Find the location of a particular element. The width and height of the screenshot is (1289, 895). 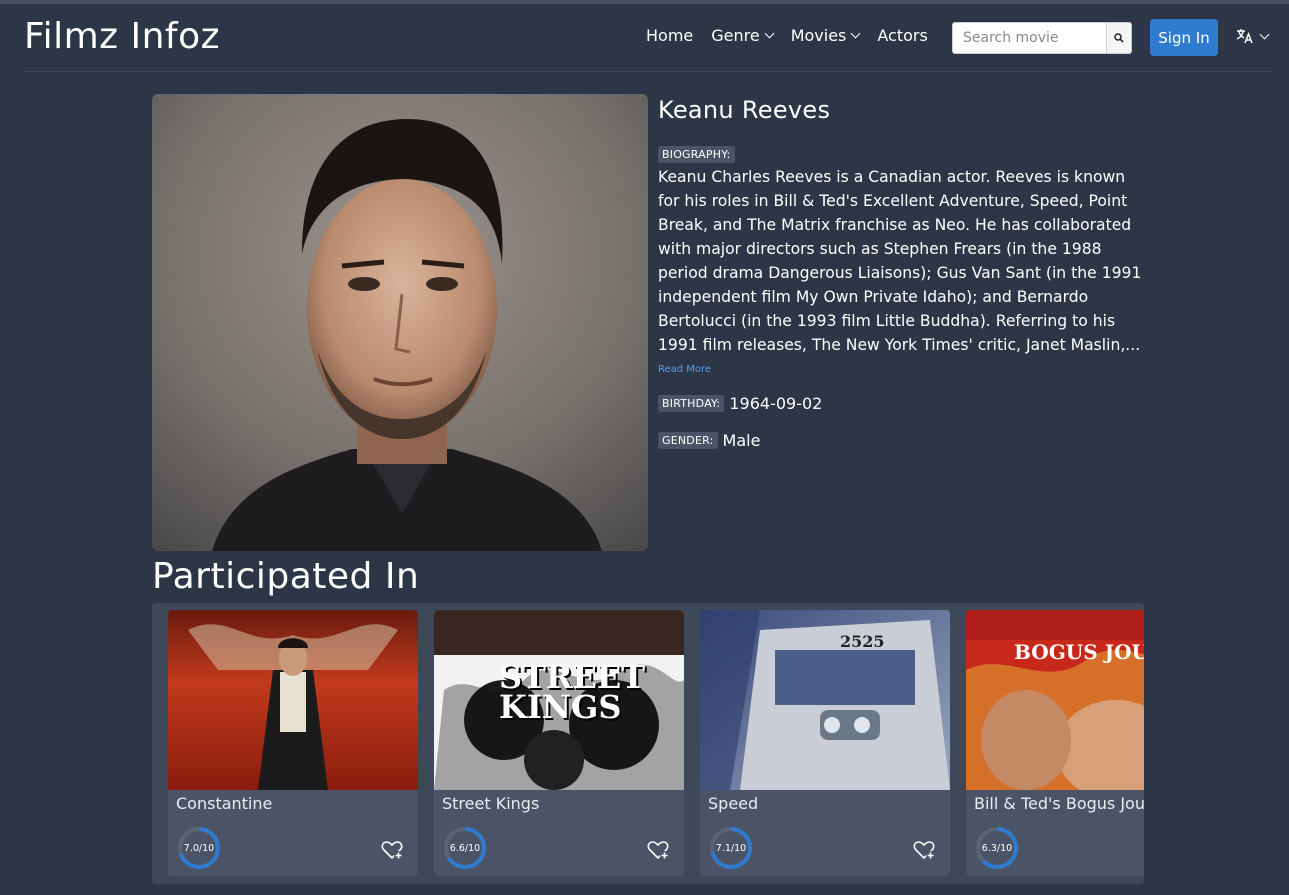

birthday-label: BIRTHDAY: is located at coordinates (691, 403).